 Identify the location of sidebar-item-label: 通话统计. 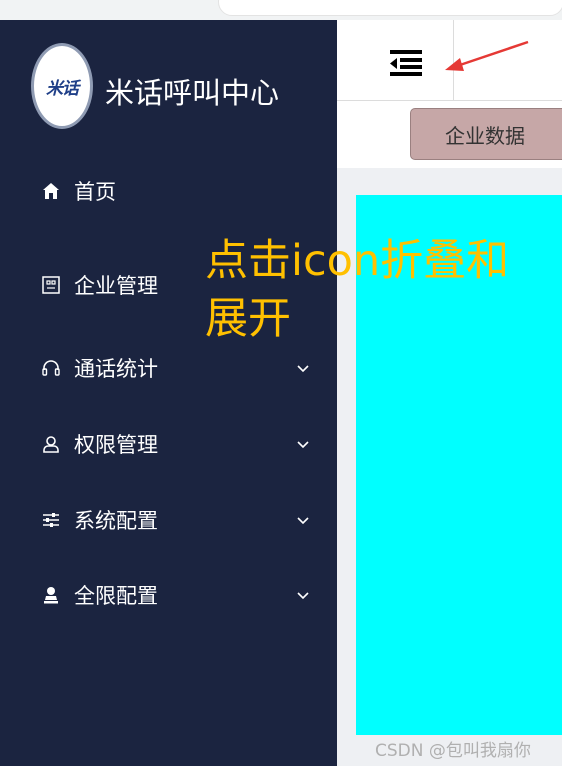
(116, 369).